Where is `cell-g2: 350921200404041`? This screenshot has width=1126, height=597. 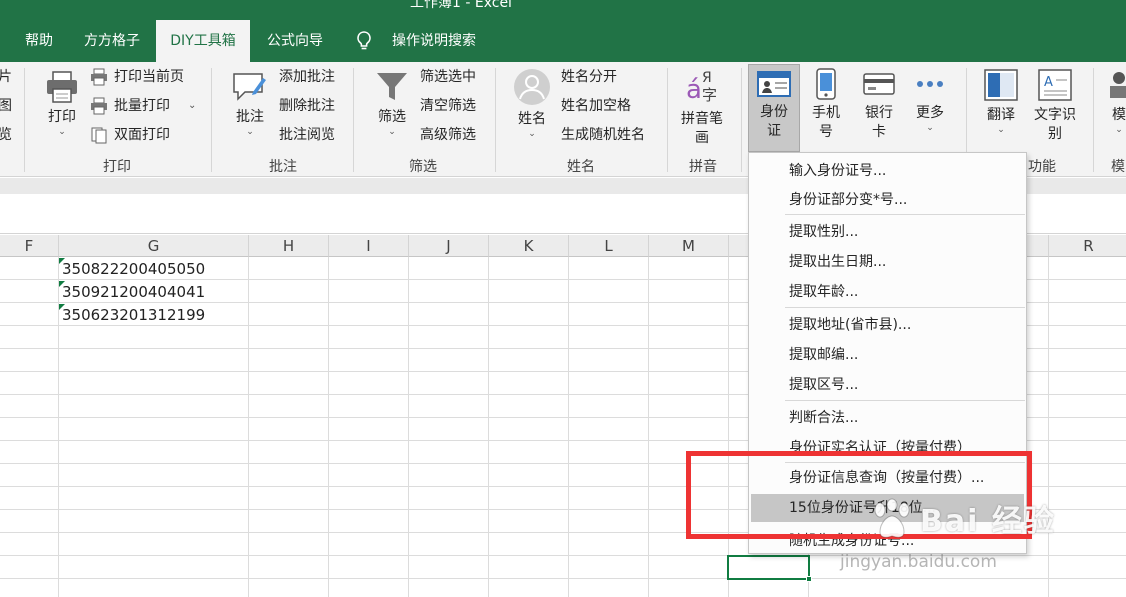
cell-g2: 350921200404041 is located at coordinates (153, 292).